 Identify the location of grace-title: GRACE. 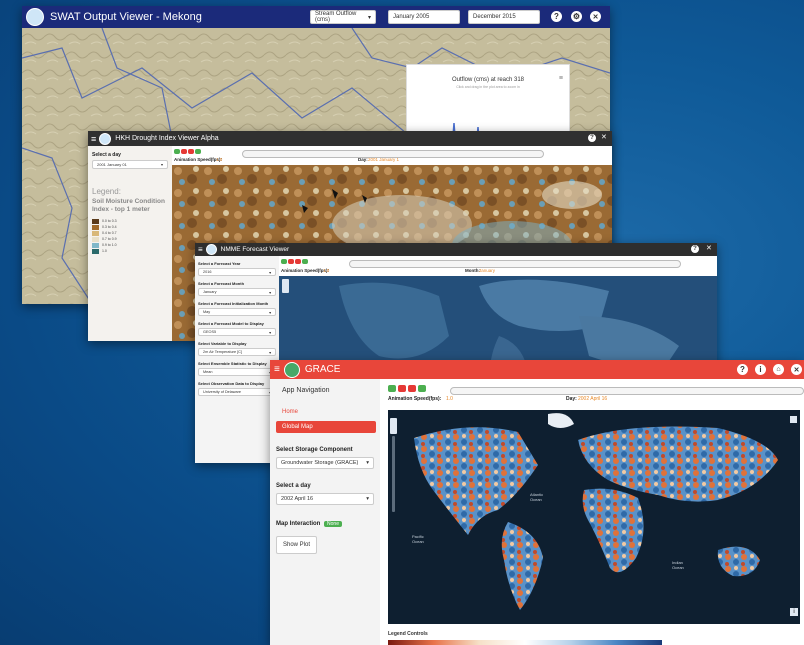
(322, 369).